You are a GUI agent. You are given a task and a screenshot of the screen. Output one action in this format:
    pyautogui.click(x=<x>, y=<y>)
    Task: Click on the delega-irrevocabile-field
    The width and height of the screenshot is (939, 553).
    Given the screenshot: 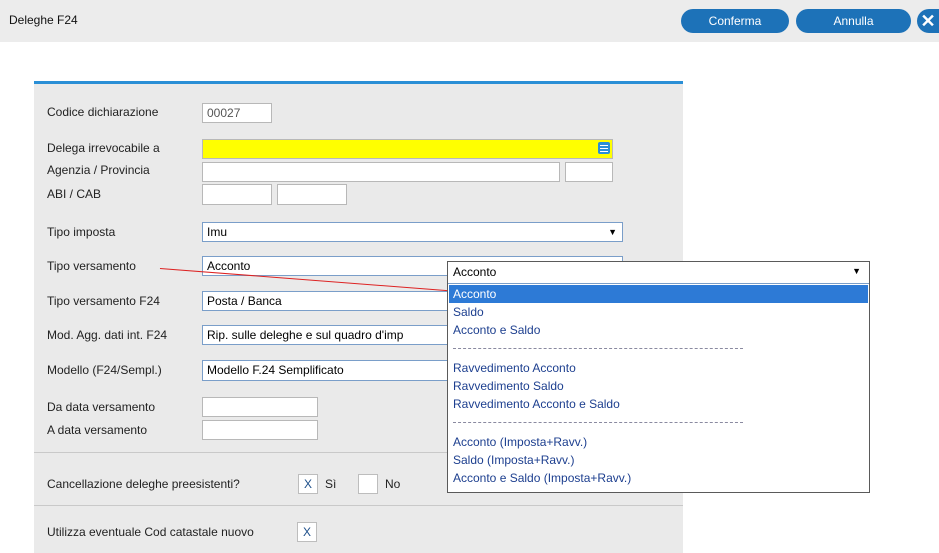 What is the action you would take?
    pyautogui.click(x=407, y=149)
    